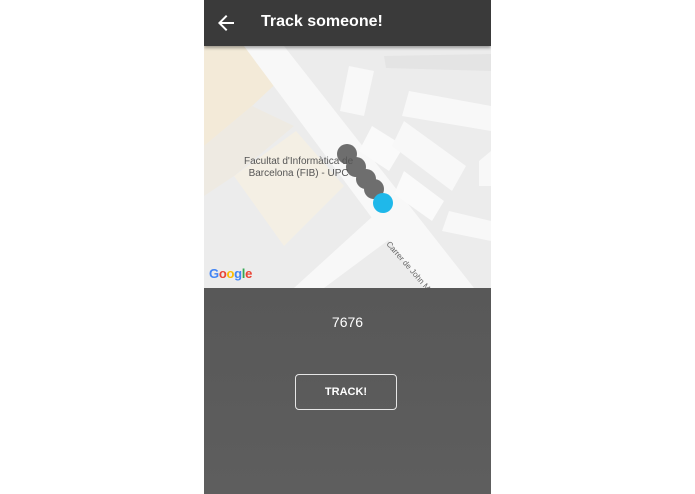 This screenshot has width=695, height=494. I want to click on logo-letter: e, so click(249, 273).